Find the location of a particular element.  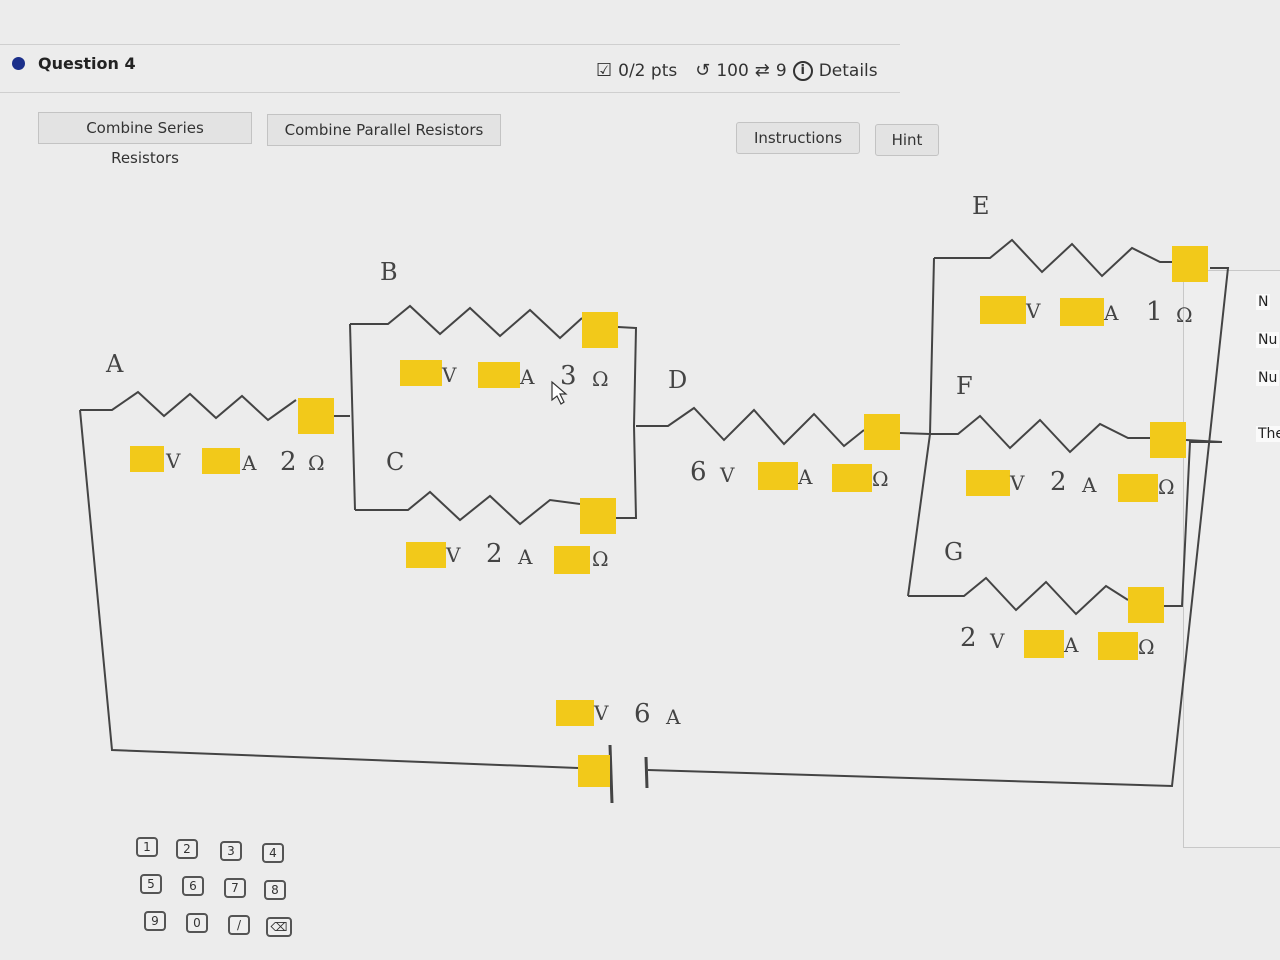

resistor-e is located at coordinates (1053, 258).